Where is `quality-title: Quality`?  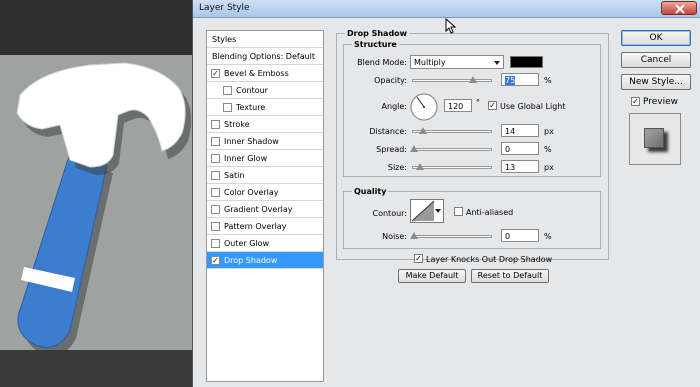 quality-title: Quality is located at coordinates (370, 191).